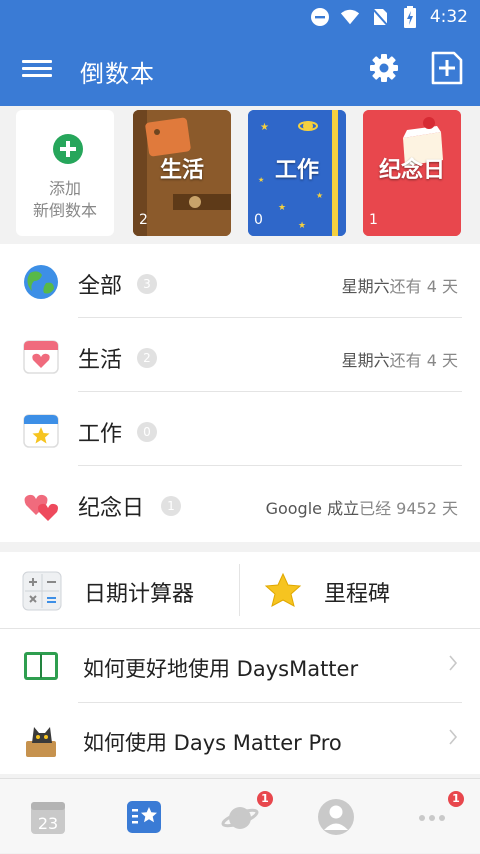 This screenshot has height=854, width=480. I want to click on nav-profile, so click(336, 816).